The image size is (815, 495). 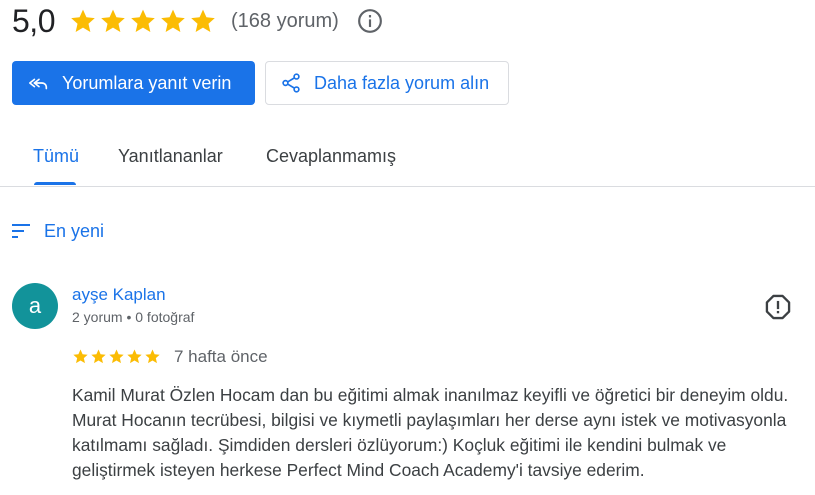 What do you see at coordinates (170, 156) in the screenshot?
I see `tab-answered: Yanıtlananlar` at bounding box center [170, 156].